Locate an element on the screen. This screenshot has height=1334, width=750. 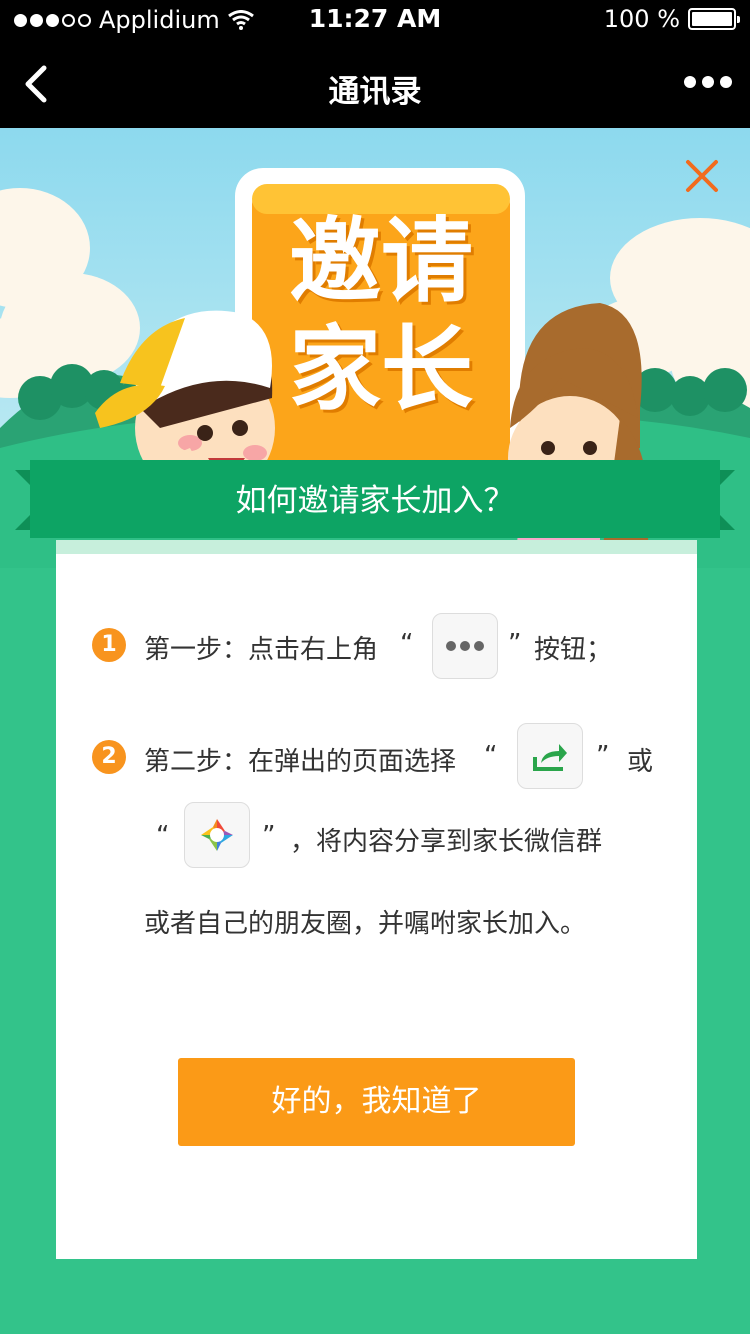
step2-or: 或 is located at coordinates (640, 762).